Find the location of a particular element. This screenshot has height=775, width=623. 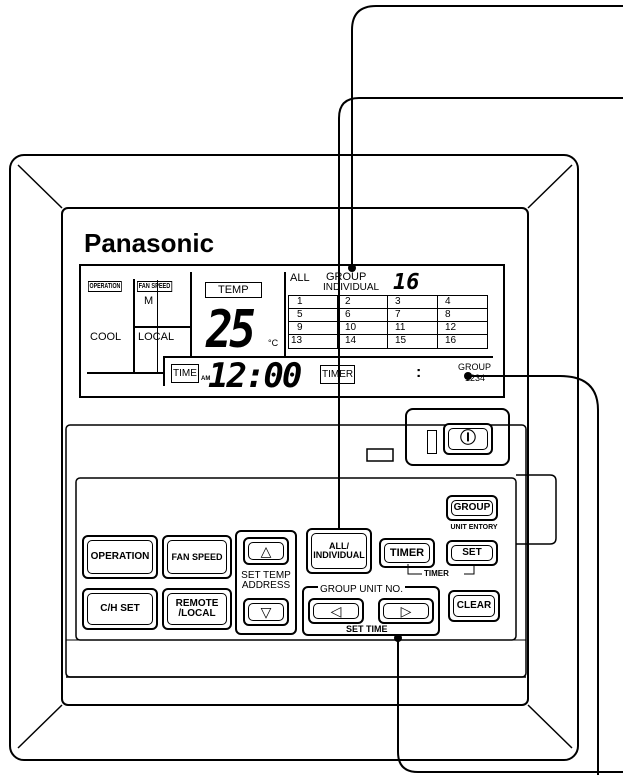

unit-cell: 12 is located at coordinates (451, 327).